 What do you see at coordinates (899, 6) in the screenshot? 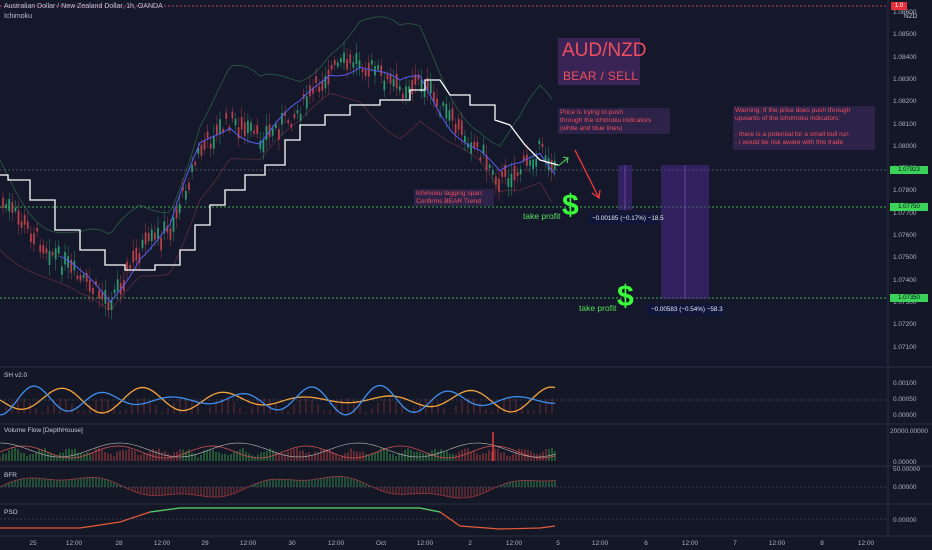
I see `top-price-tag: 1.0` at bounding box center [899, 6].